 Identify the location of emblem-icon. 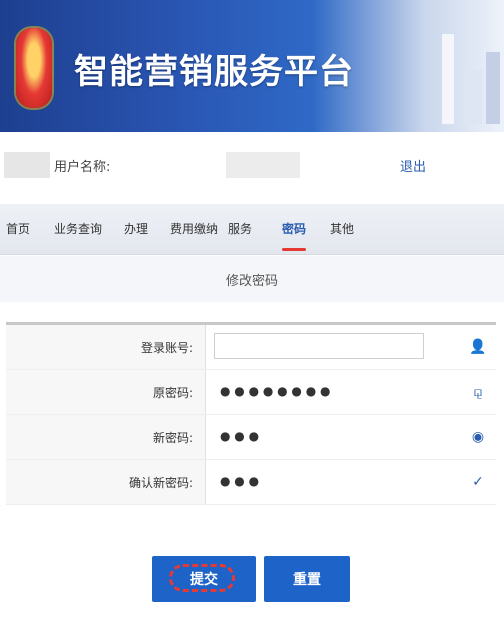
(34, 68).